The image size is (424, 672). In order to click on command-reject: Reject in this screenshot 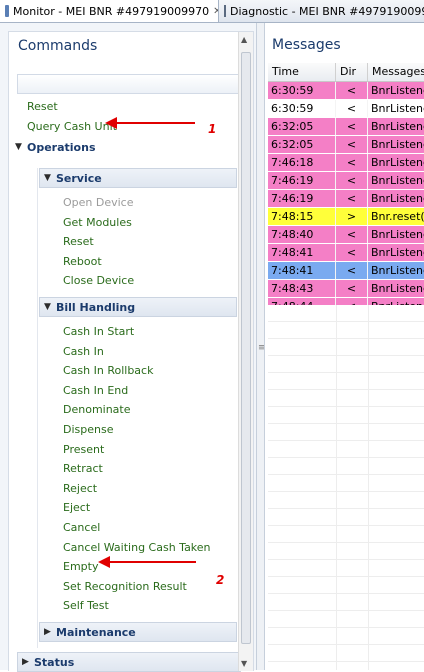, I will do `click(80, 488)`.